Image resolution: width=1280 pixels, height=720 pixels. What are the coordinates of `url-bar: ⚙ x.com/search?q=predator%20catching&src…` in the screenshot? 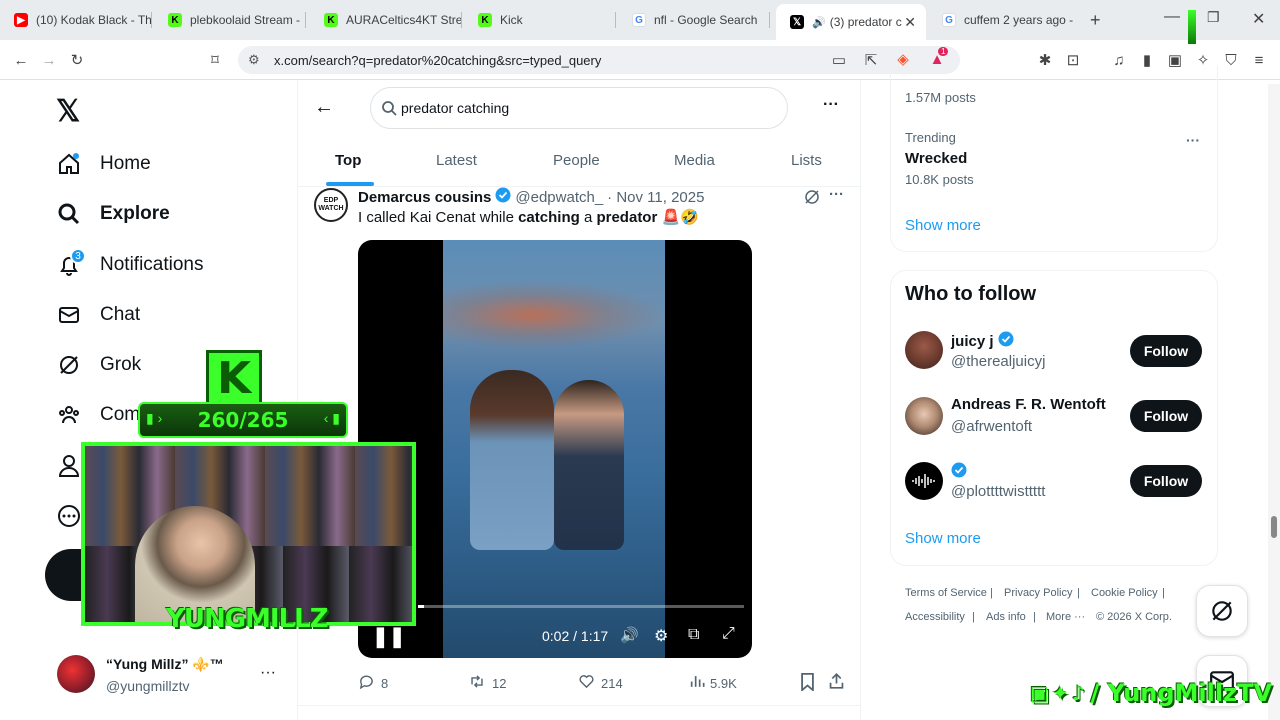 It's located at (599, 60).